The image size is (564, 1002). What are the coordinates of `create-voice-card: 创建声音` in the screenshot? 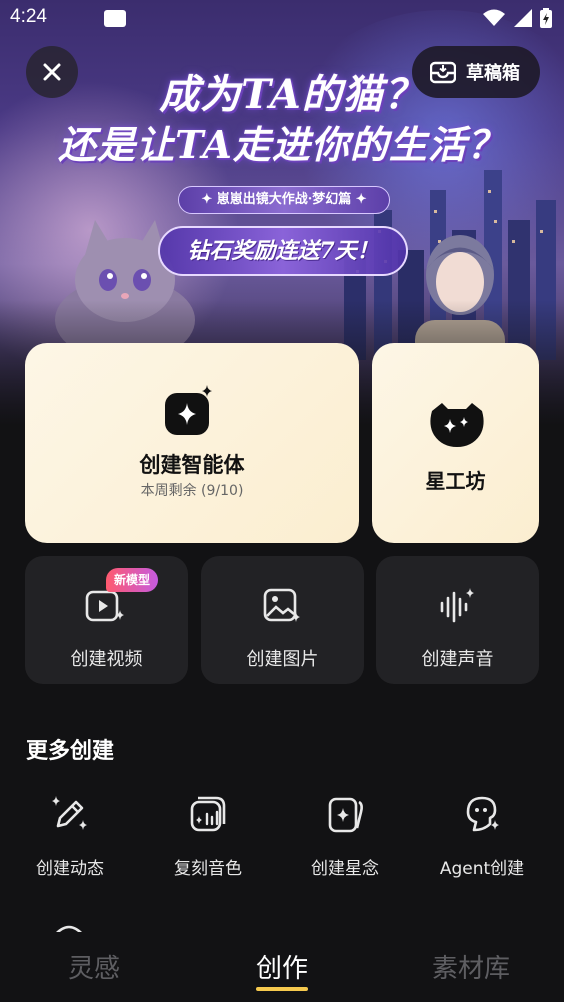 It's located at (457, 620).